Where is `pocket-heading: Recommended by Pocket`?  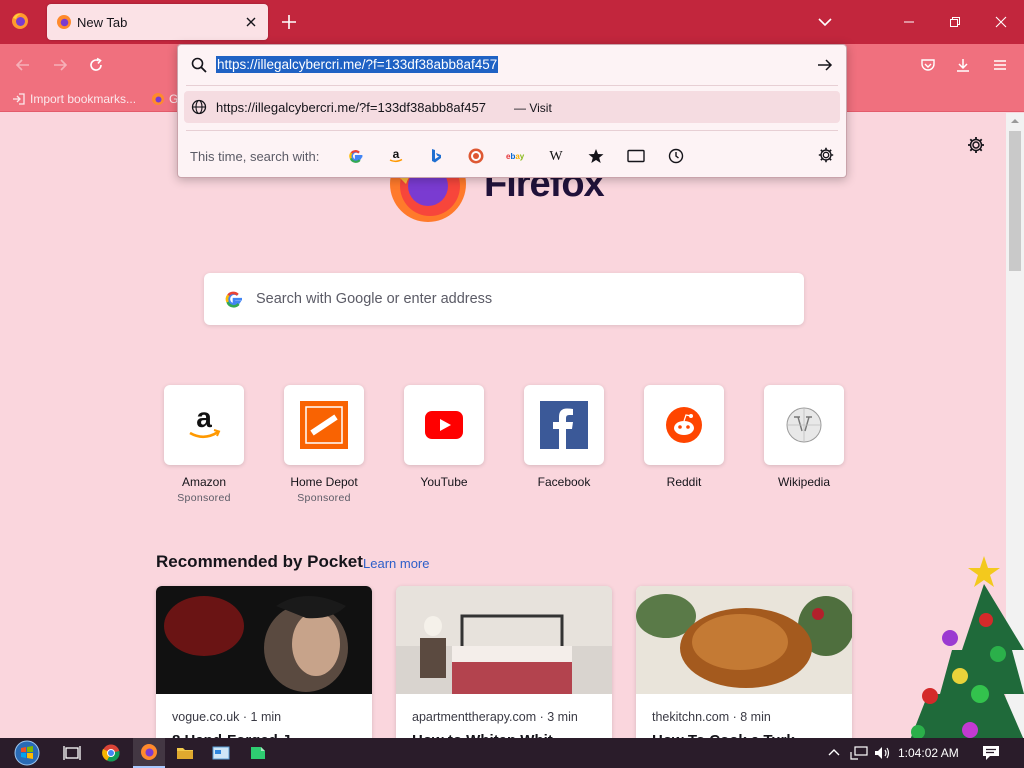 pocket-heading: Recommended by Pocket is located at coordinates (259, 561).